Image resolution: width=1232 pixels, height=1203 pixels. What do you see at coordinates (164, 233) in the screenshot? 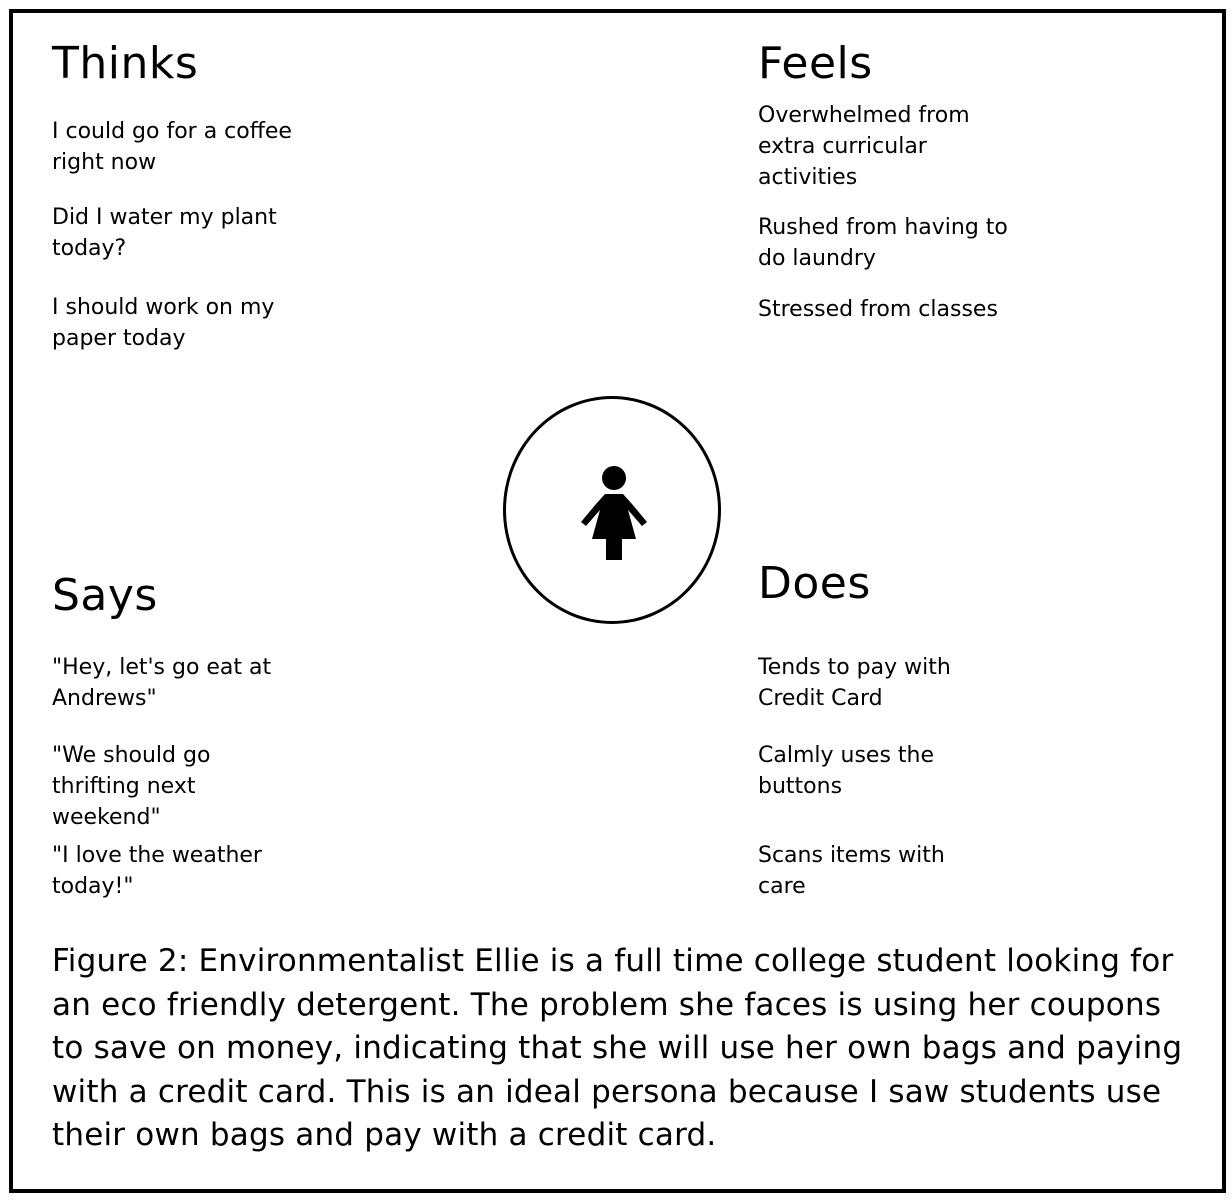
I see `thinks-item: Did I water my plant today?` at bounding box center [164, 233].